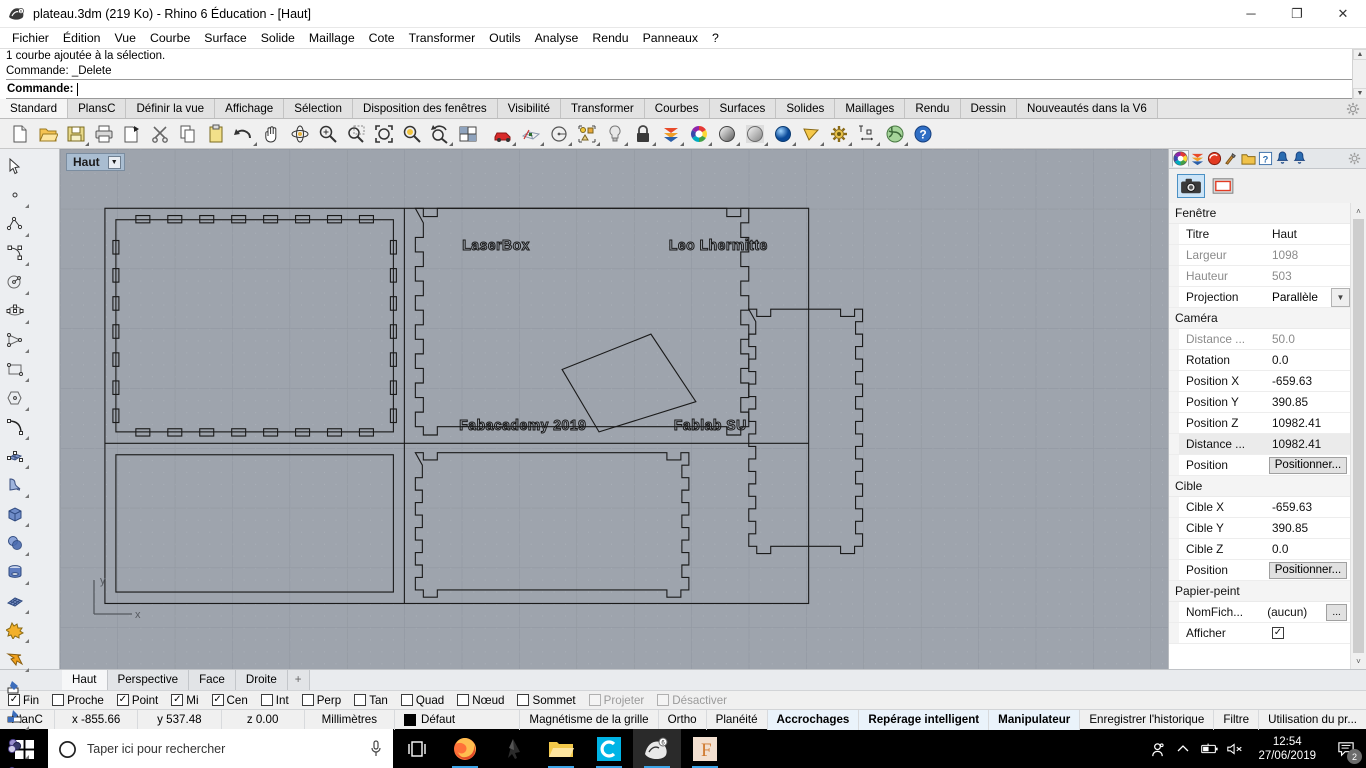 The height and width of the screenshot is (768, 1366). I want to click on menu-item-panneaux: Panneaux, so click(670, 38).